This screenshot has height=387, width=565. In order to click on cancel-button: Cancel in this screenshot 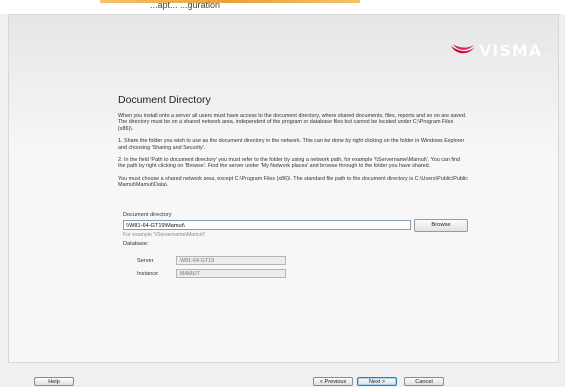, I will do `click(424, 381)`.